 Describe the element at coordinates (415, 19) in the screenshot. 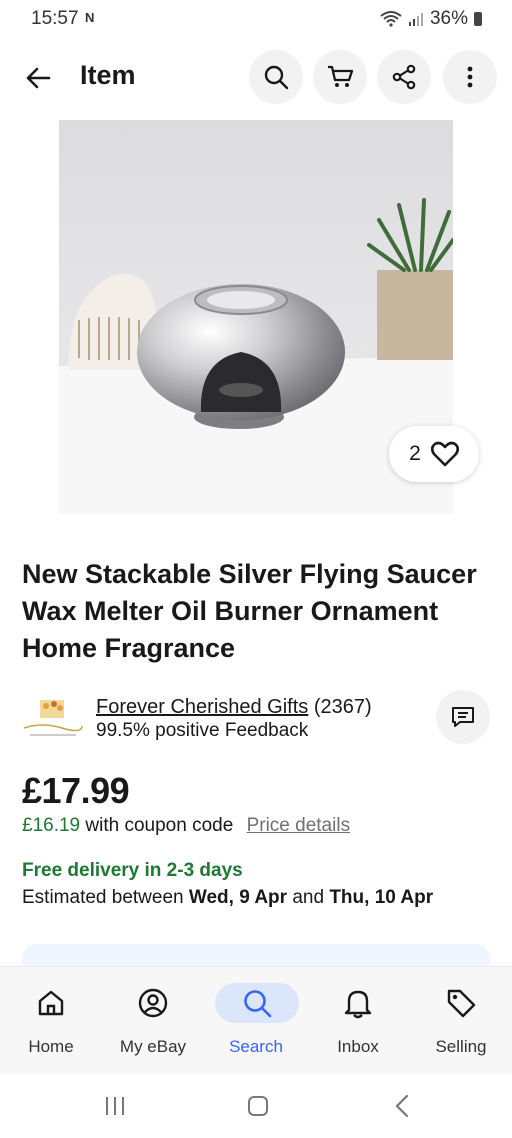

I see `signal-icon` at that location.